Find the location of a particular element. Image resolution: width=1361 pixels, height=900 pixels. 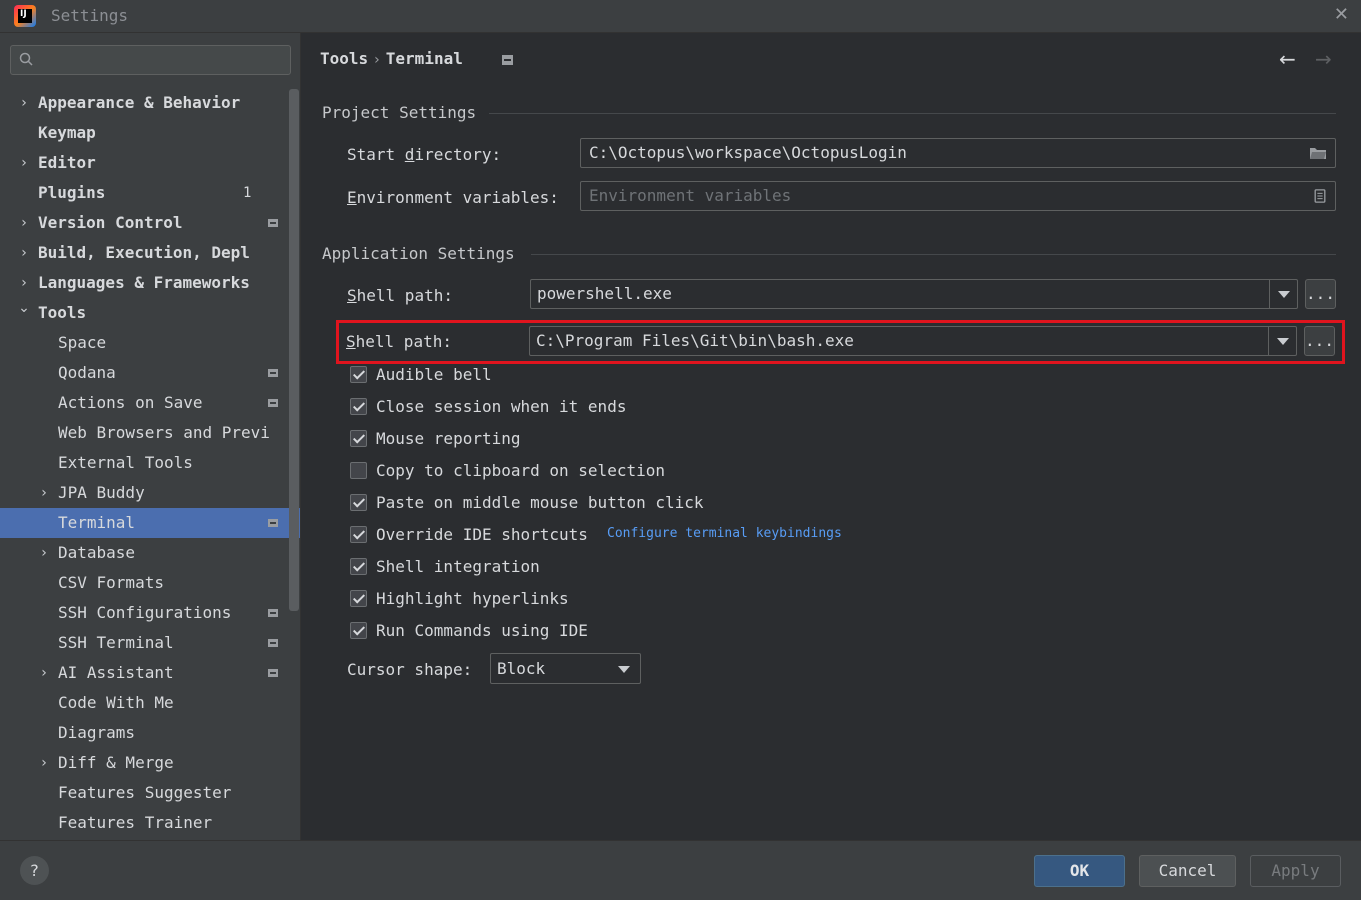

sidebar-item-ssh-terminal: SSH Terminal is located at coordinates (150, 643).